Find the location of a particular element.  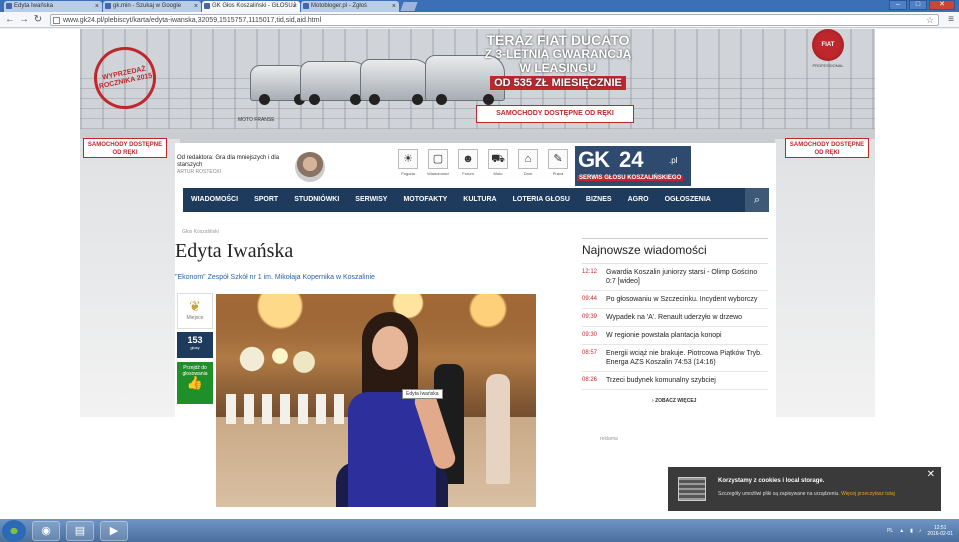

network-icon: ▮ is located at coordinates (911, 531).